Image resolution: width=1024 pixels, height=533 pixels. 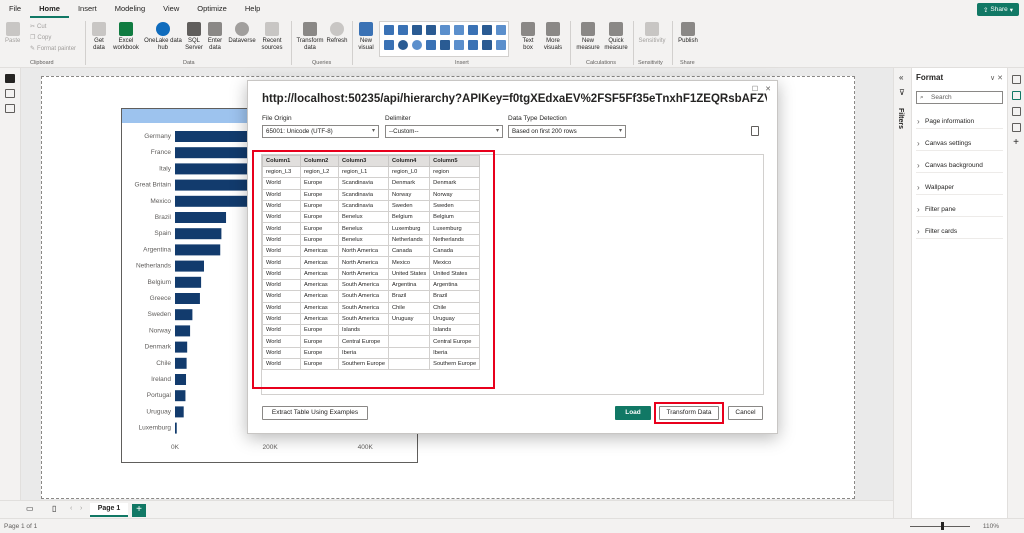 What do you see at coordinates (315, 413) in the screenshot?
I see `extract-table-button: Extract Table Using Examples` at bounding box center [315, 413].